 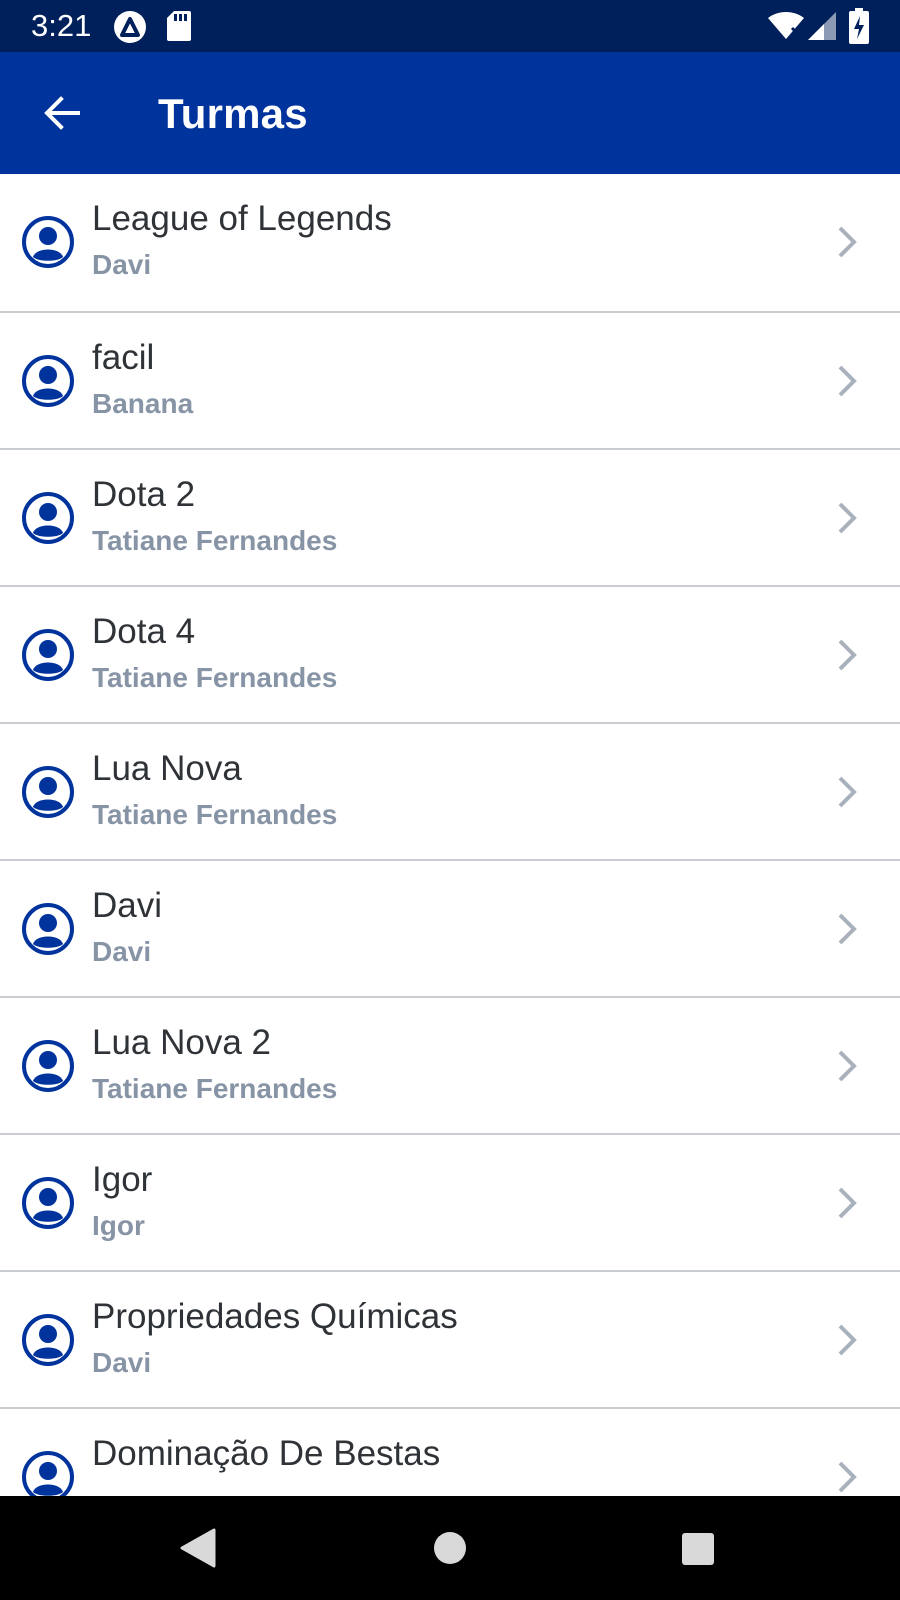 I want to click on list-item-title: Propriedades Químicas, so click(x=275, y=1316).